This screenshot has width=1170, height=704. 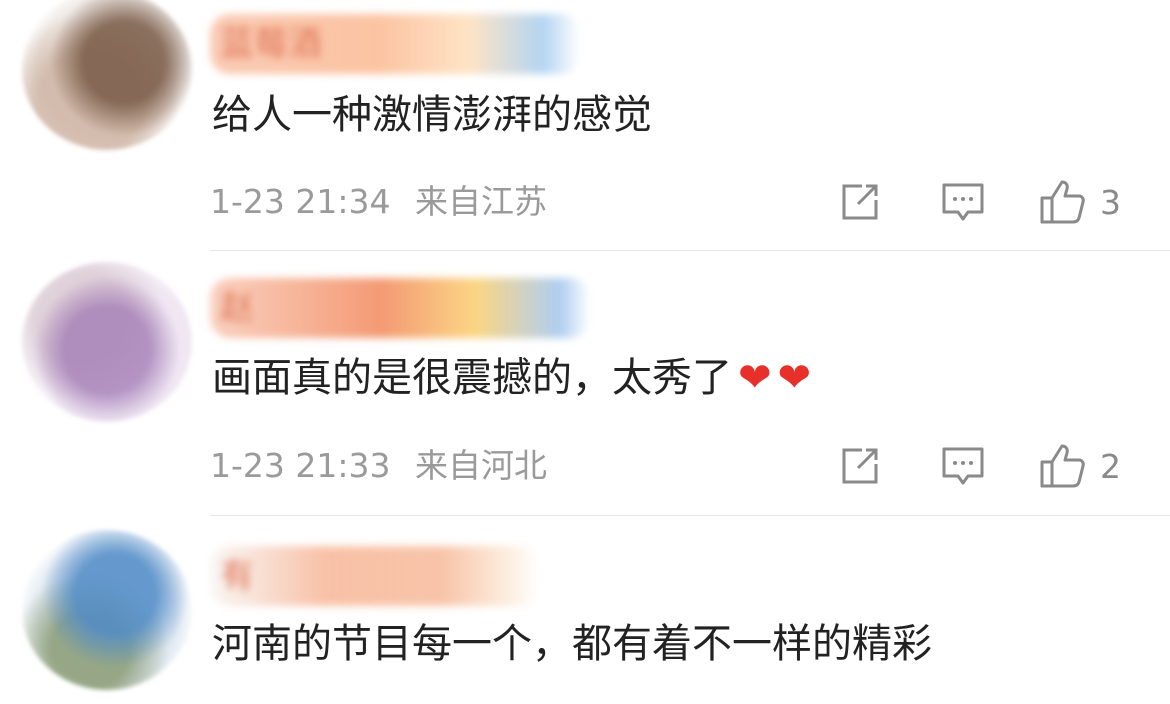 I want to click on comment-actions: 3, so click(x=988, y=202).